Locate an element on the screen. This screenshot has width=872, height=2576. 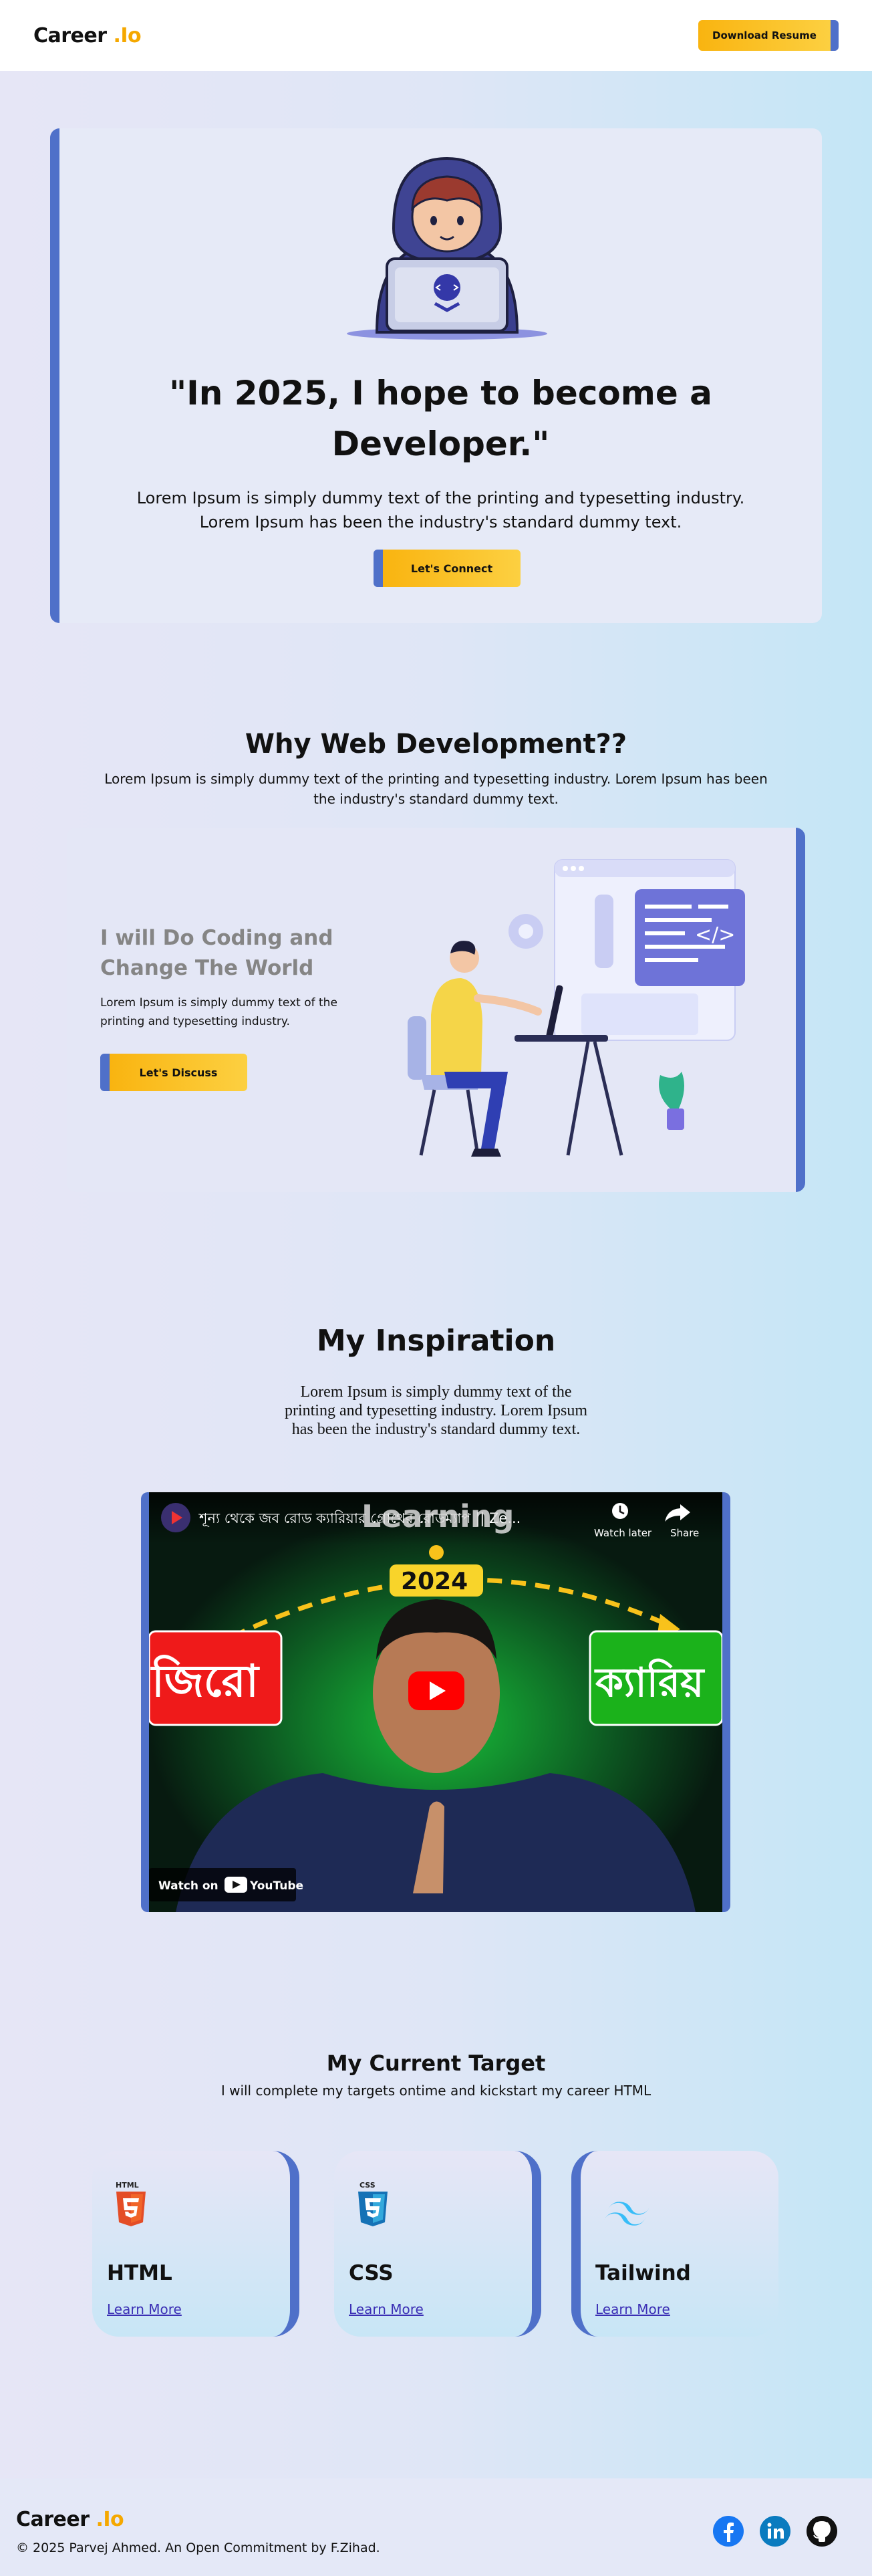
target-card-tailwind: Tailwind Learn More is located at coordinates (674, 2244).